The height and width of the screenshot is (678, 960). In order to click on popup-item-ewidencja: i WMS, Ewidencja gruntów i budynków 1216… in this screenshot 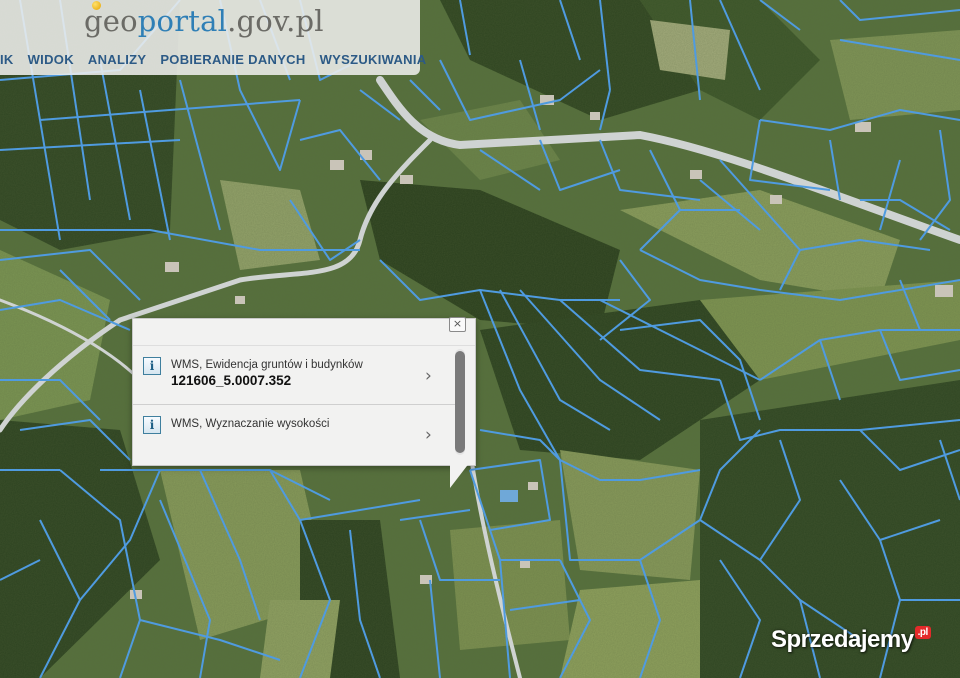, I will do `click(294, 375)`.